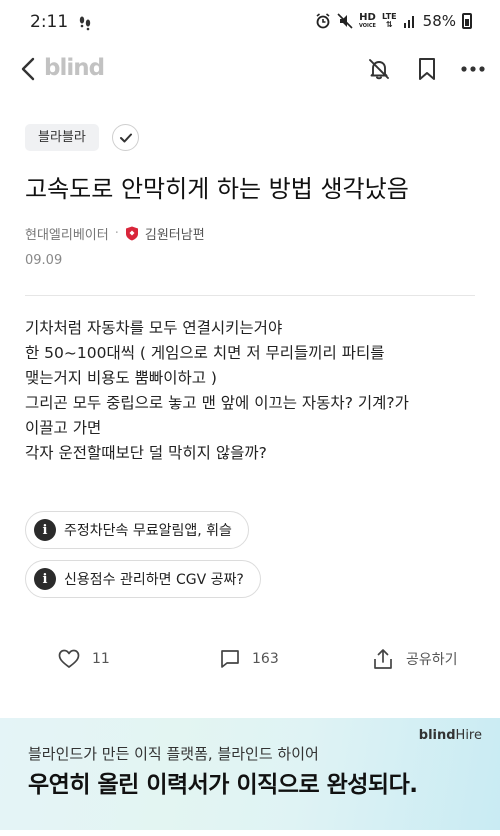 The width and height of the screenshot is (500, 836). Describe the element at coordinates (223, 785) in the screenshot. I see `banner-headline: 우연히 올린 이력서가 이직으로 완성되다.` at that location.